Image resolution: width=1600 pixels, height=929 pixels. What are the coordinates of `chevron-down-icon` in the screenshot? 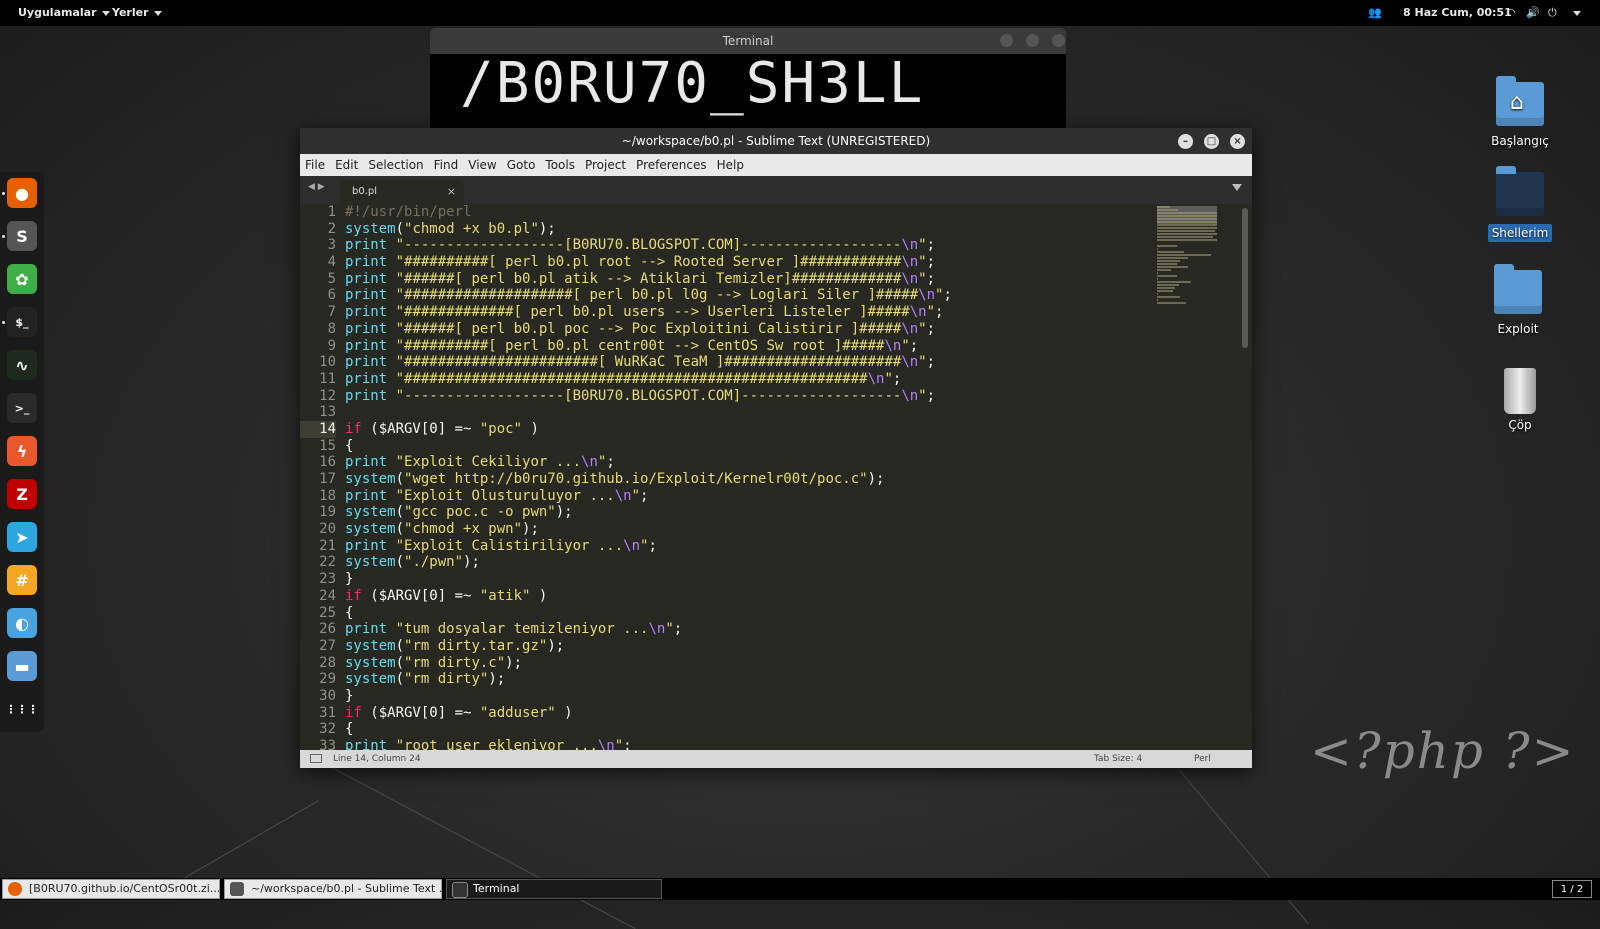 It's located at (1574, 12).